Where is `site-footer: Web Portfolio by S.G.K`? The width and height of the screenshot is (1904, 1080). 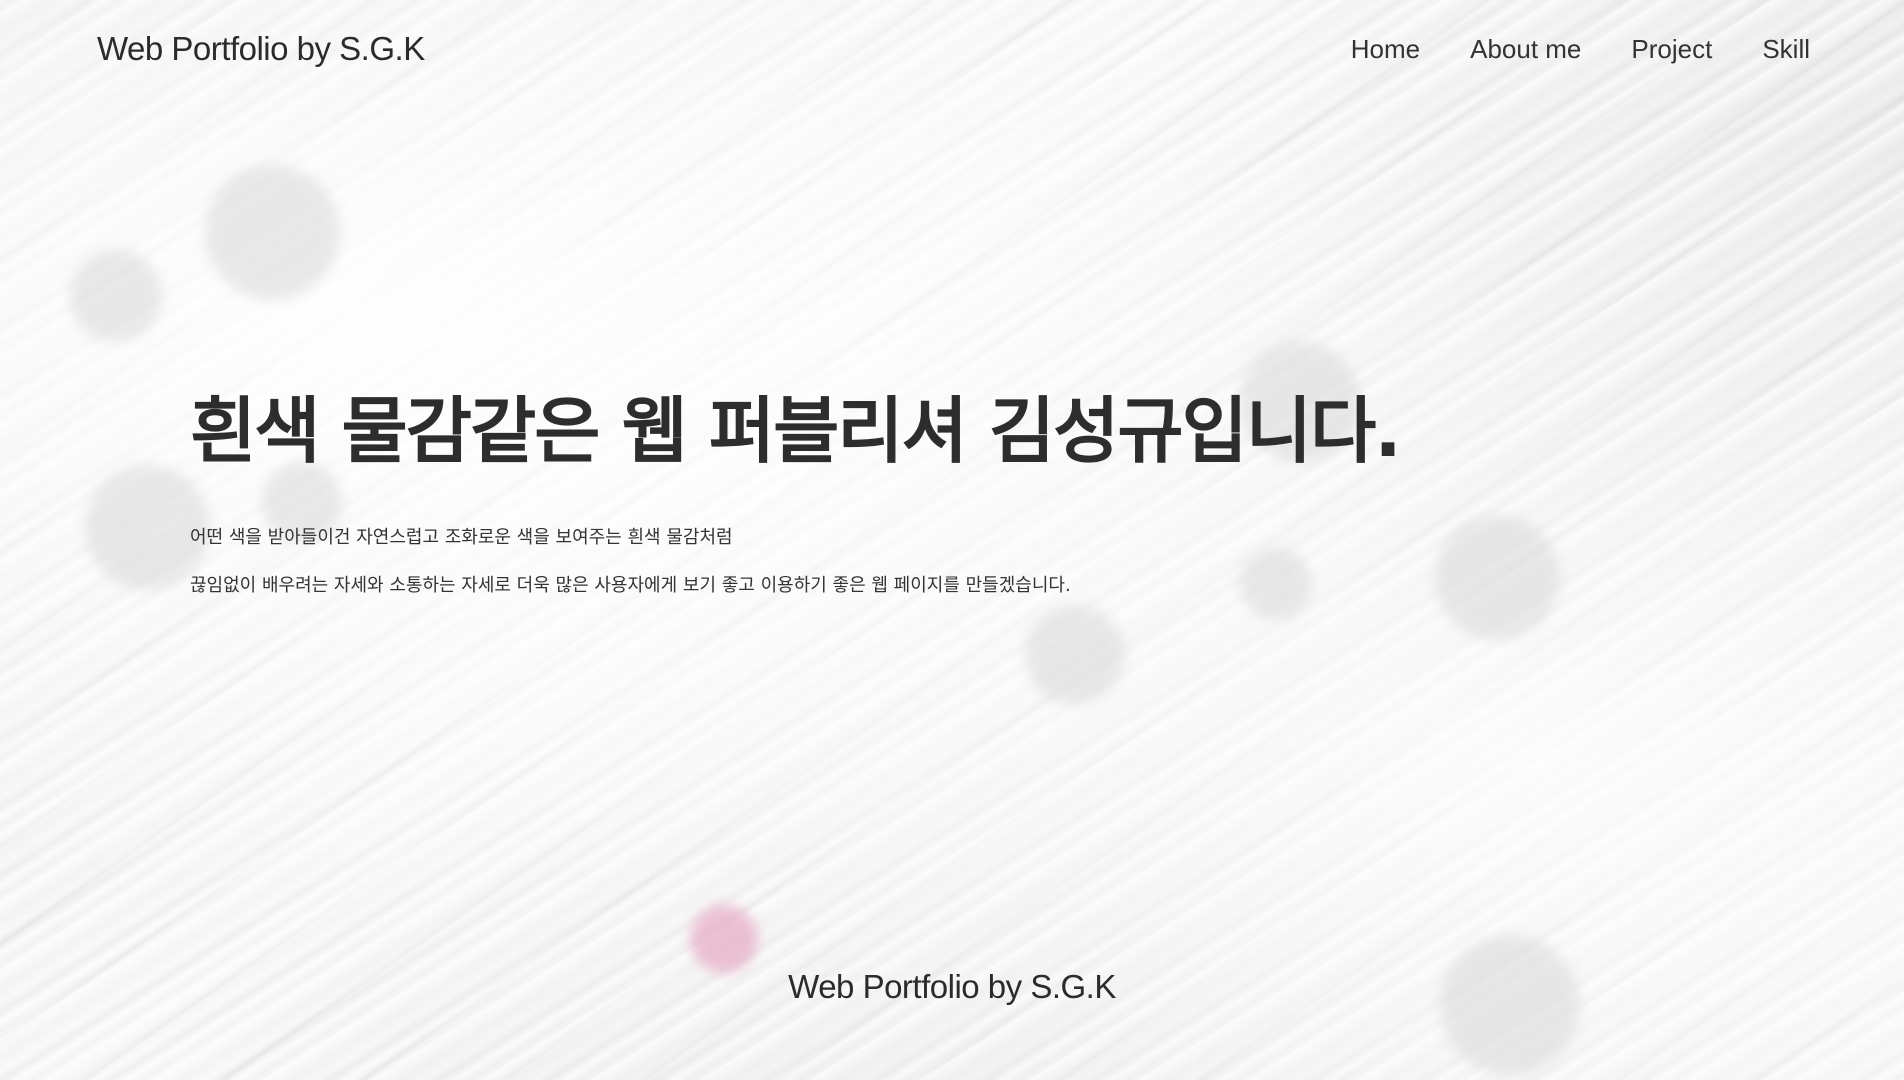 site-footer: Web Portfolio by S.G.K is located at coordinates (952, 987).